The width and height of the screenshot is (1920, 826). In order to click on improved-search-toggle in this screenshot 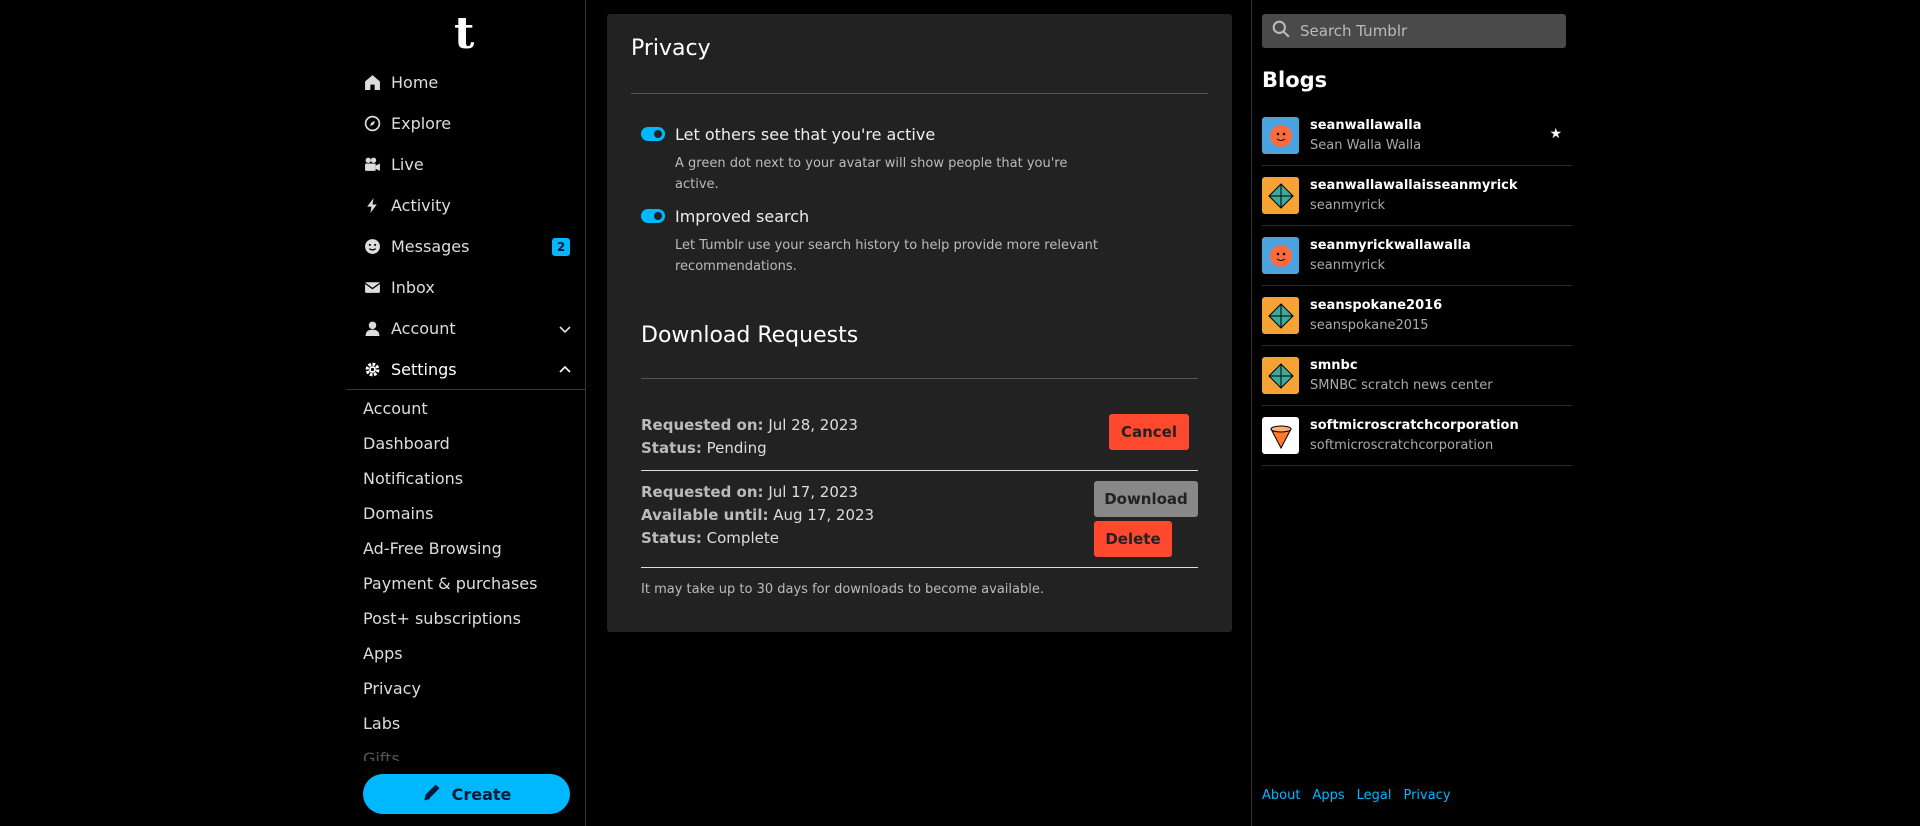, I will do `click(653, 216)`.